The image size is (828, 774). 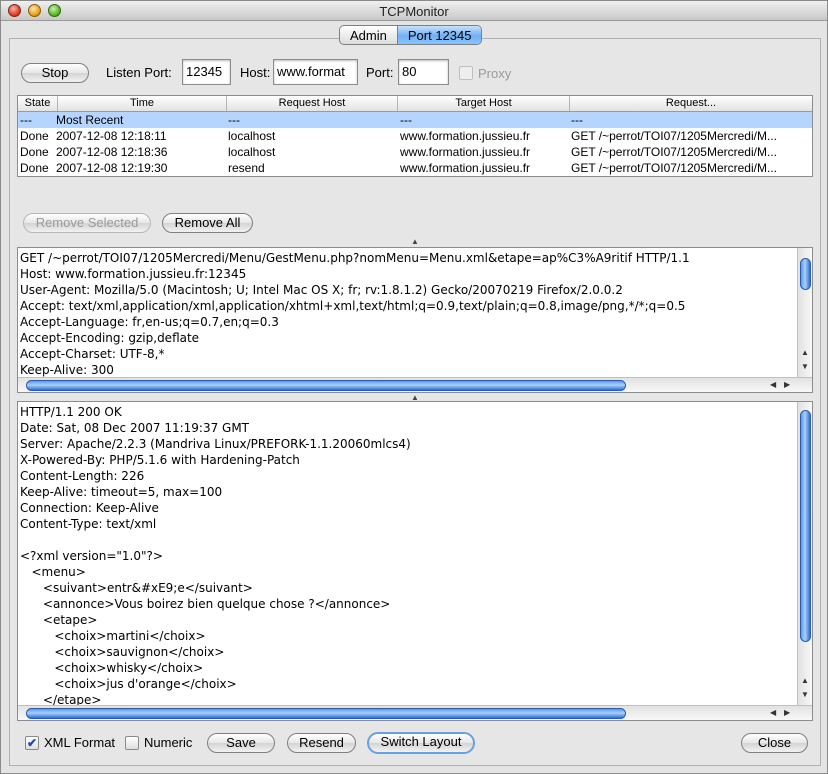 I want to click on tab-port-12345: Port 12345, so click(x=439, y=35).